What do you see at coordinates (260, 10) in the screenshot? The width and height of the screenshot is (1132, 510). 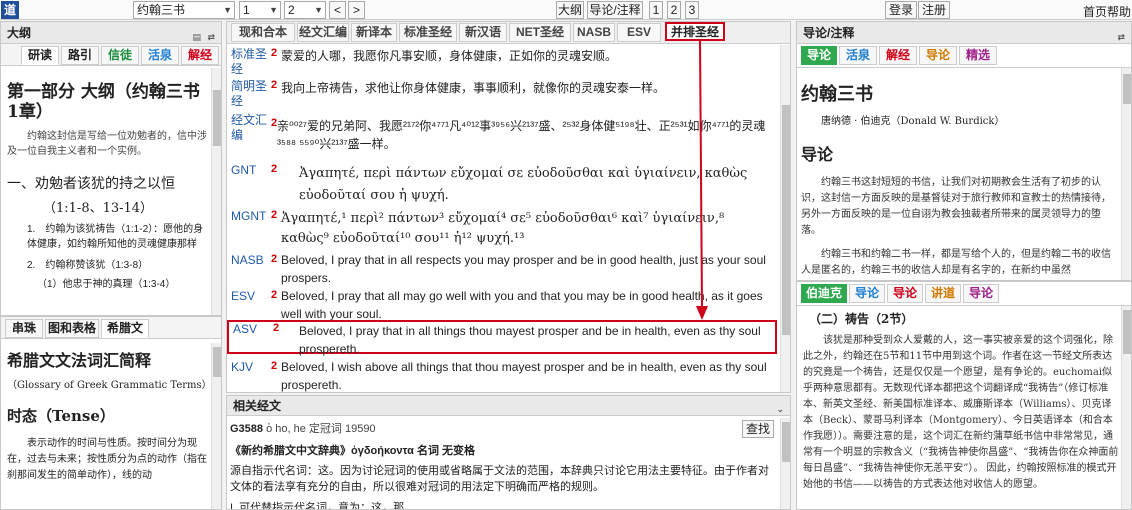 I see `chapter-select: 1 ▼` at bounding box center [260, 10].